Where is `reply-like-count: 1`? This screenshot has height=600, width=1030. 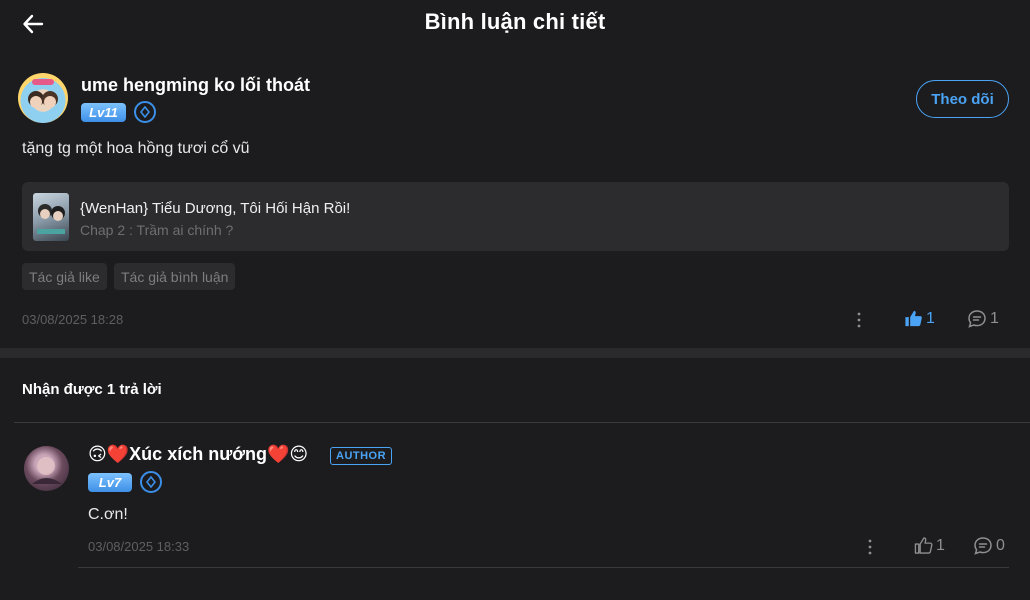 reply-like-count: 1 is located at coordinates (940, 545).